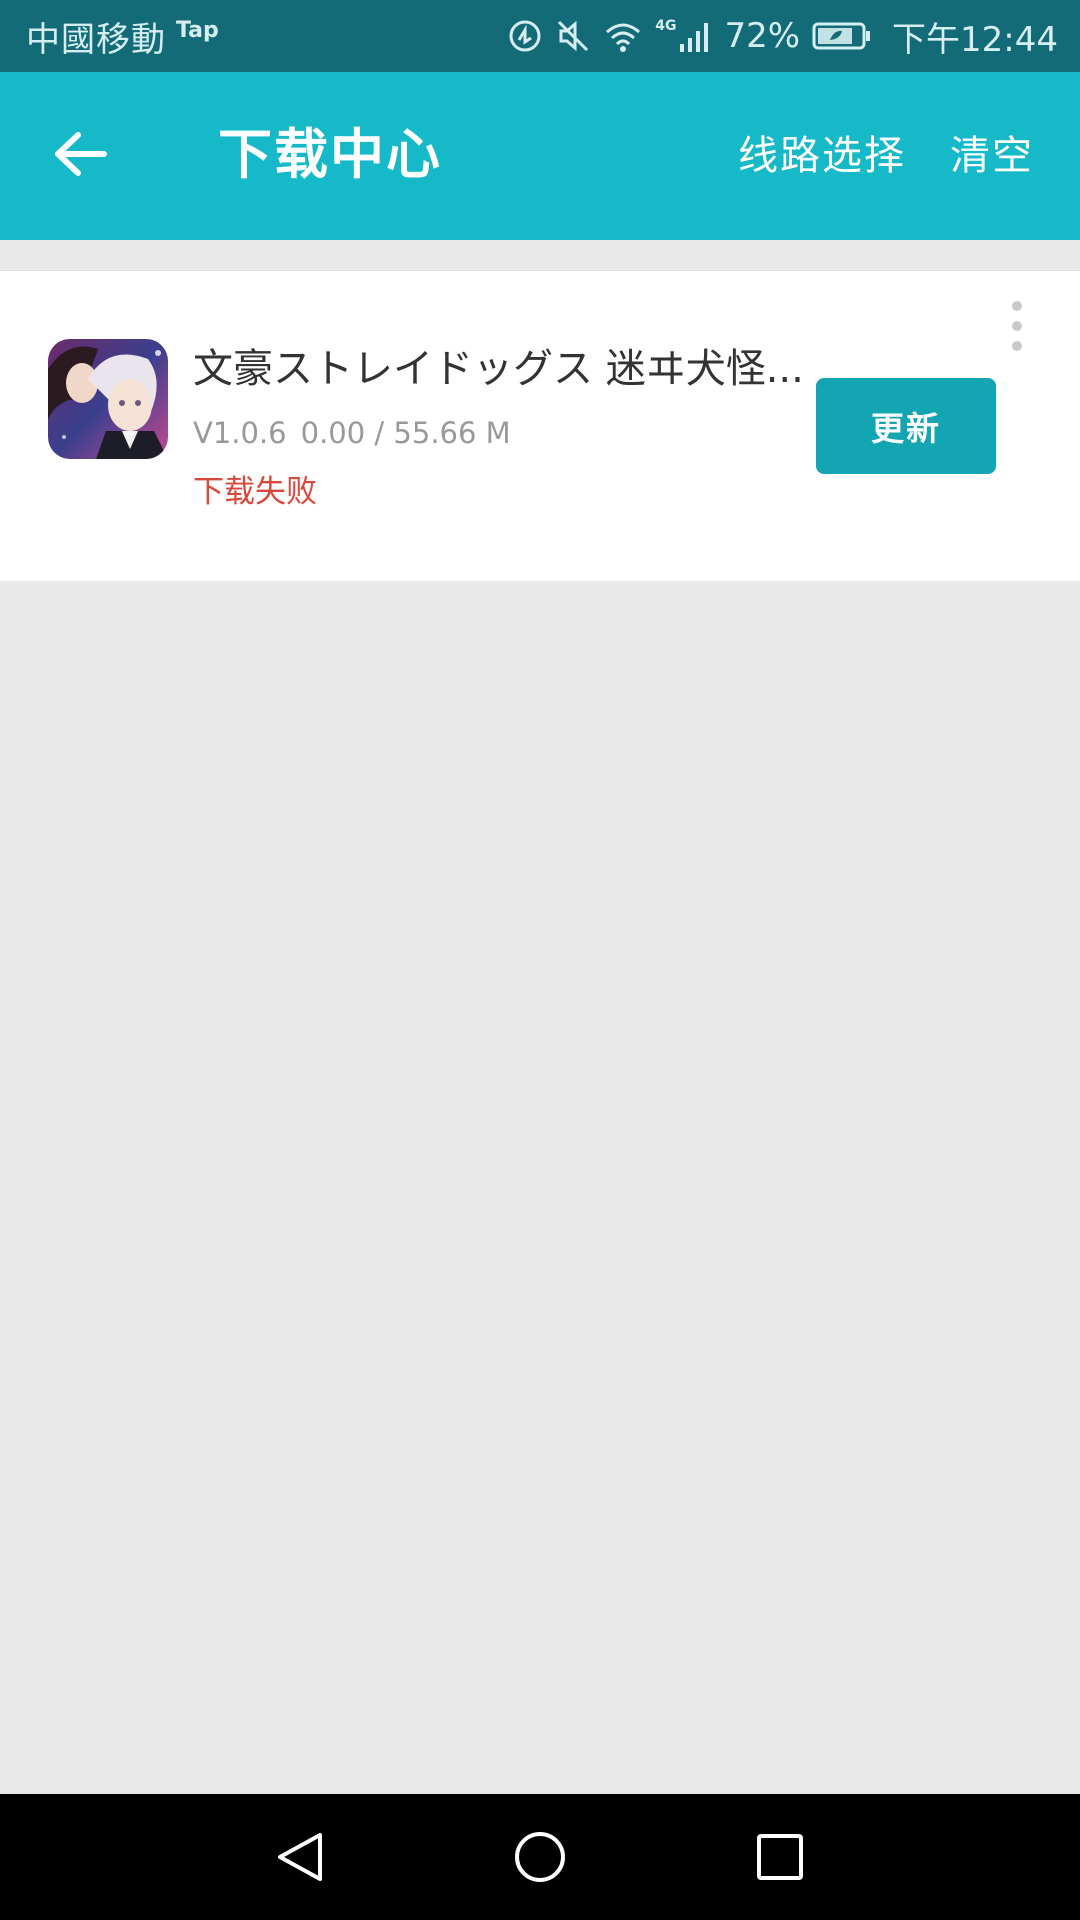 The height and width of the screenshot is (1920, 1080). What do you see at coordinates (683, 36) in the screenshot?
I see `signal-icon: 4G` at bounding box center [683, 36].